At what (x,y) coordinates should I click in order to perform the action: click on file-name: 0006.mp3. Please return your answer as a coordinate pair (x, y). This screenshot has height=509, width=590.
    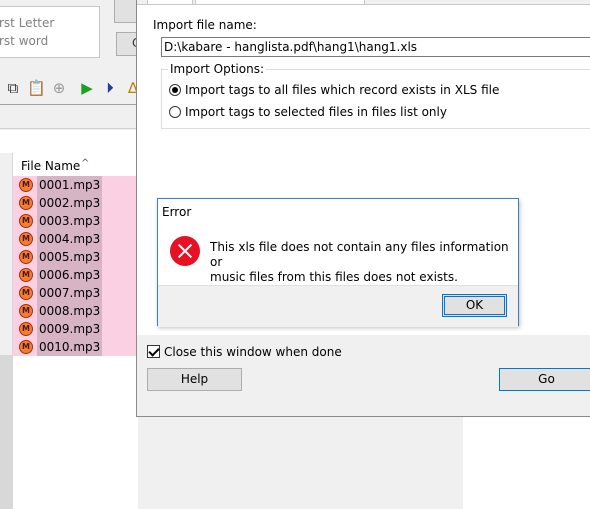
    Looking at the image, I should click on (70, 275).